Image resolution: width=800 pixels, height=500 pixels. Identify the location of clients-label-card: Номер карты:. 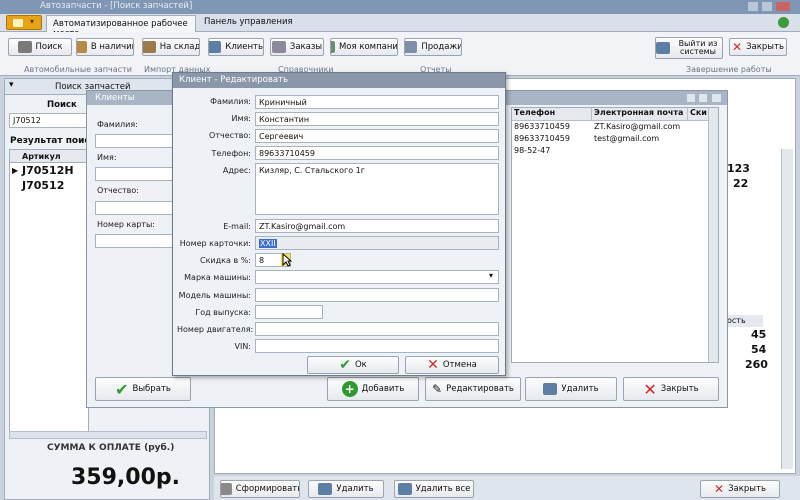
(126, 224).